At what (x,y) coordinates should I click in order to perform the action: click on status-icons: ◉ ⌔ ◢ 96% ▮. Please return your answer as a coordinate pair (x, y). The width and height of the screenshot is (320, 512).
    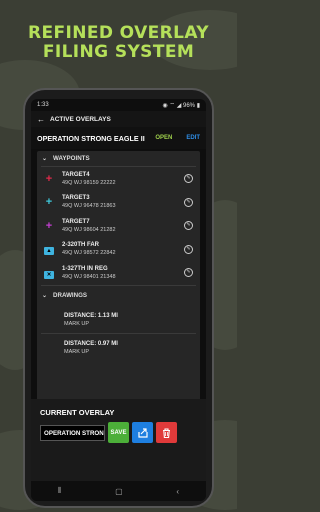
    Looking at the image, I should click on (181, 105).